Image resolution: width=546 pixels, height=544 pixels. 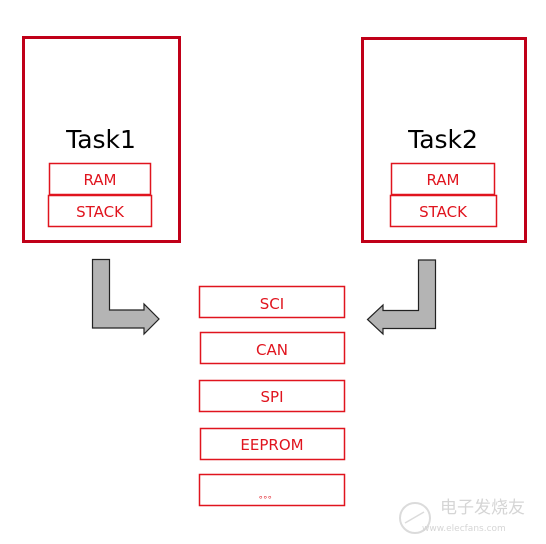 What do you see at coordinates (271, 445) in the screenshot?
I see `peripheral-eeprom-label: EEPROM` at bounding box center [271, 445].